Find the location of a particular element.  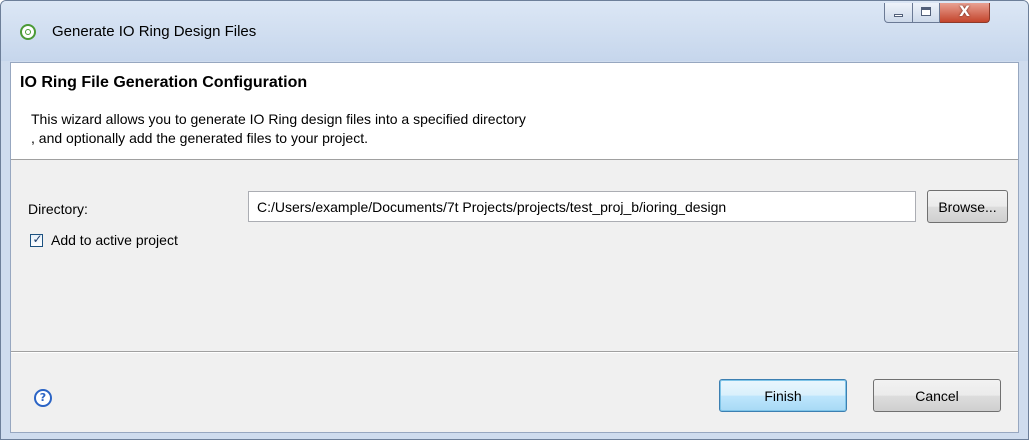

help-icon: ? is located at coordinates (43, 398).